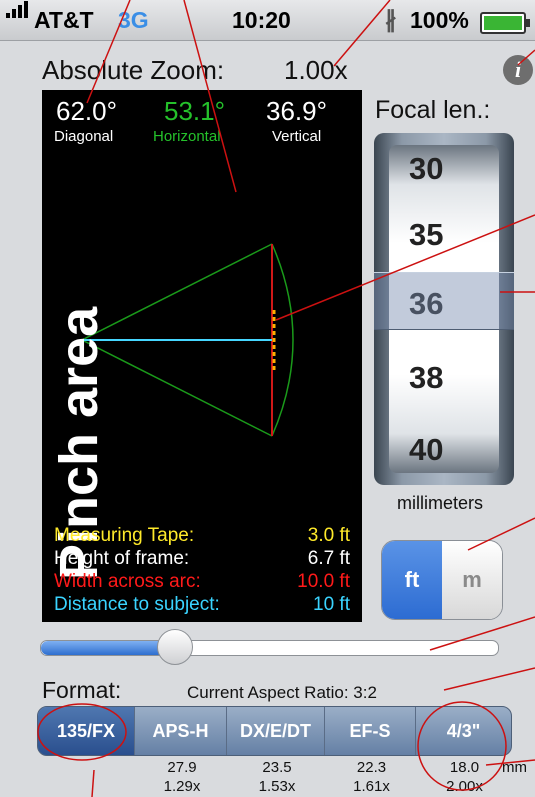  What do you see at coordinates (439, 20) in the screenshot?
I see `battery-percent: 100%` at bounding box center [439, 20].